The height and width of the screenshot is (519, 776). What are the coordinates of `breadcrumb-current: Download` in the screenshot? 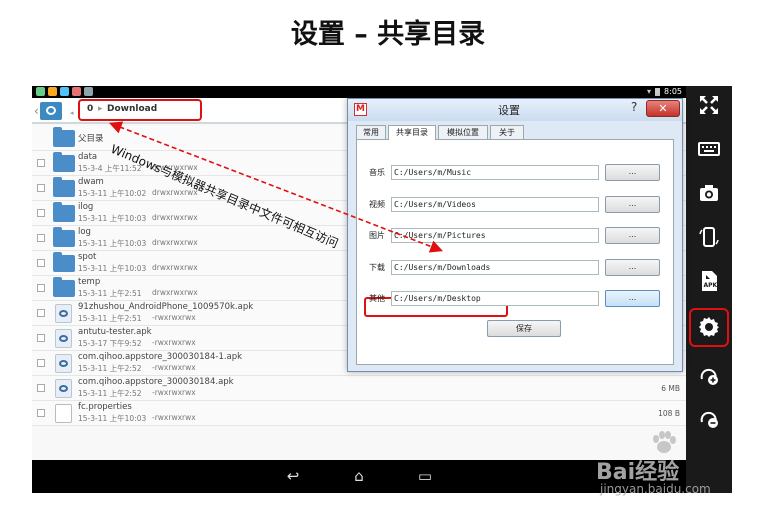 It's located at (132, 109).